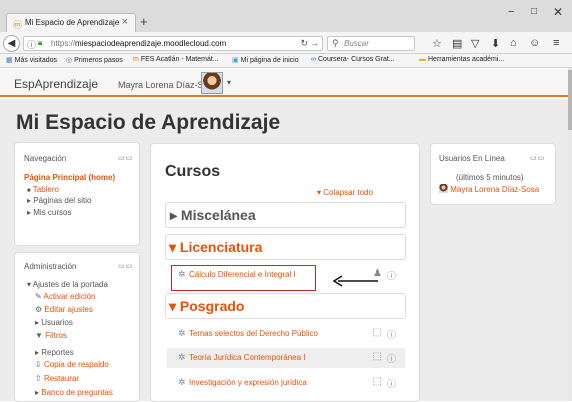  Describe the element at coordinates (558, 12) in the screenshot. I see `window-close-button: ✕` at that location.